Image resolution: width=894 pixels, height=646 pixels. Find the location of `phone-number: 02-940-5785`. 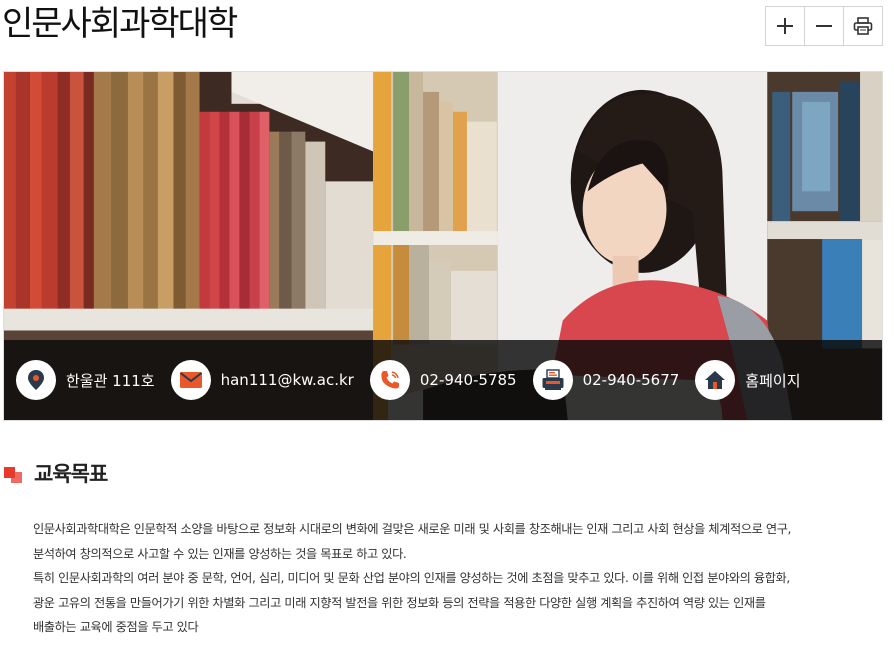

phone-number: 02-940-5785 is located at coordinates (468, 380).